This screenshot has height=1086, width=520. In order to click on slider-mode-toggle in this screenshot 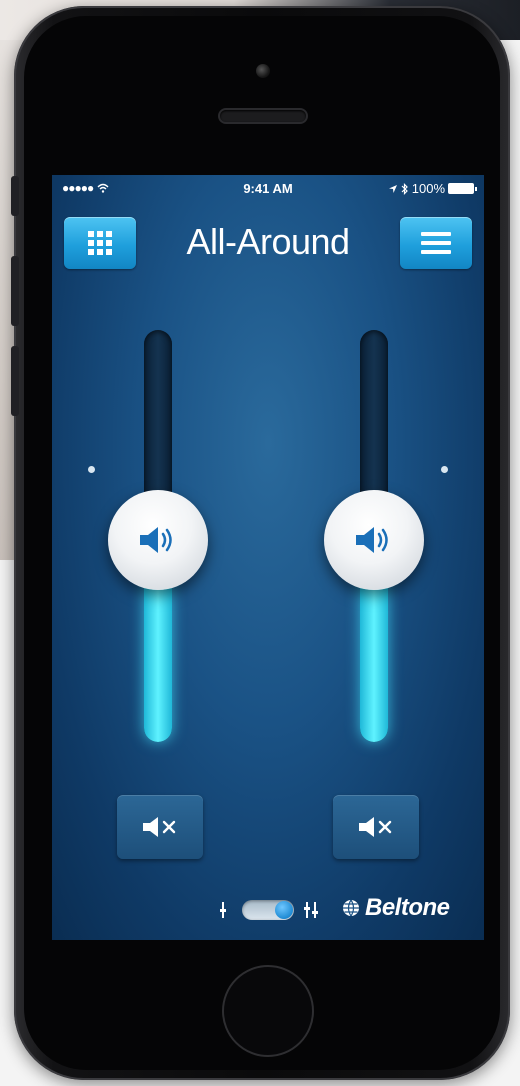, I will do `click(268, 910)`.